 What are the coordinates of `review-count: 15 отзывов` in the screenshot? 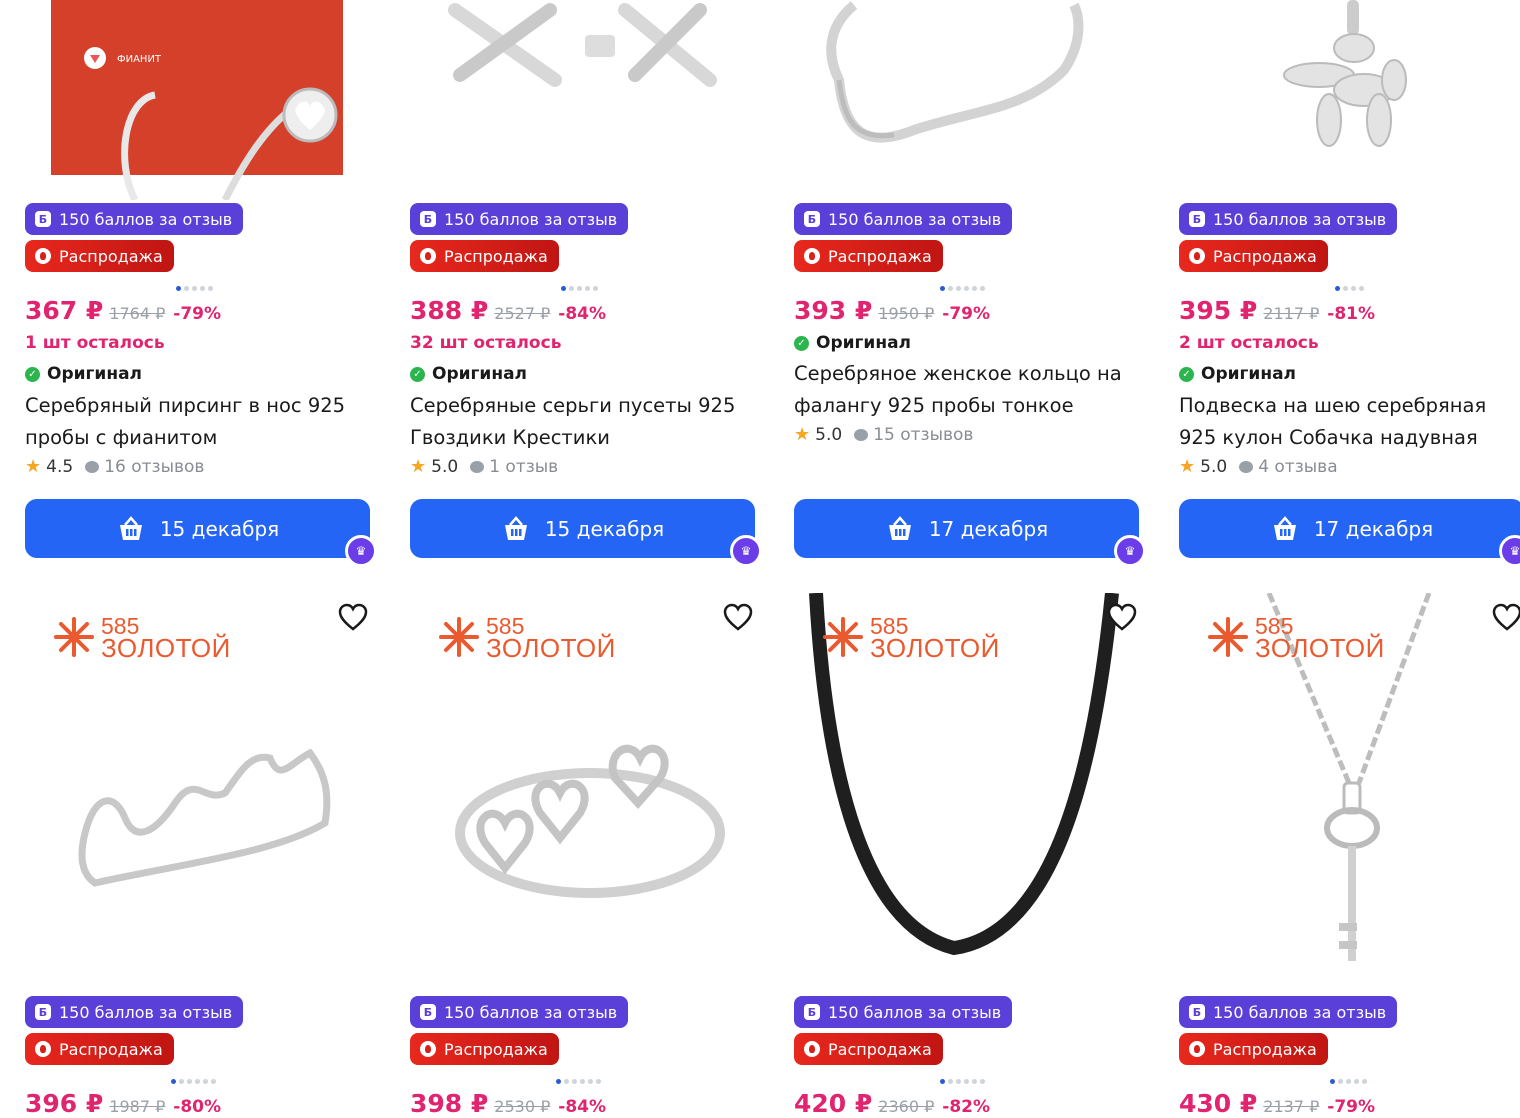 It's located at (923, 435).